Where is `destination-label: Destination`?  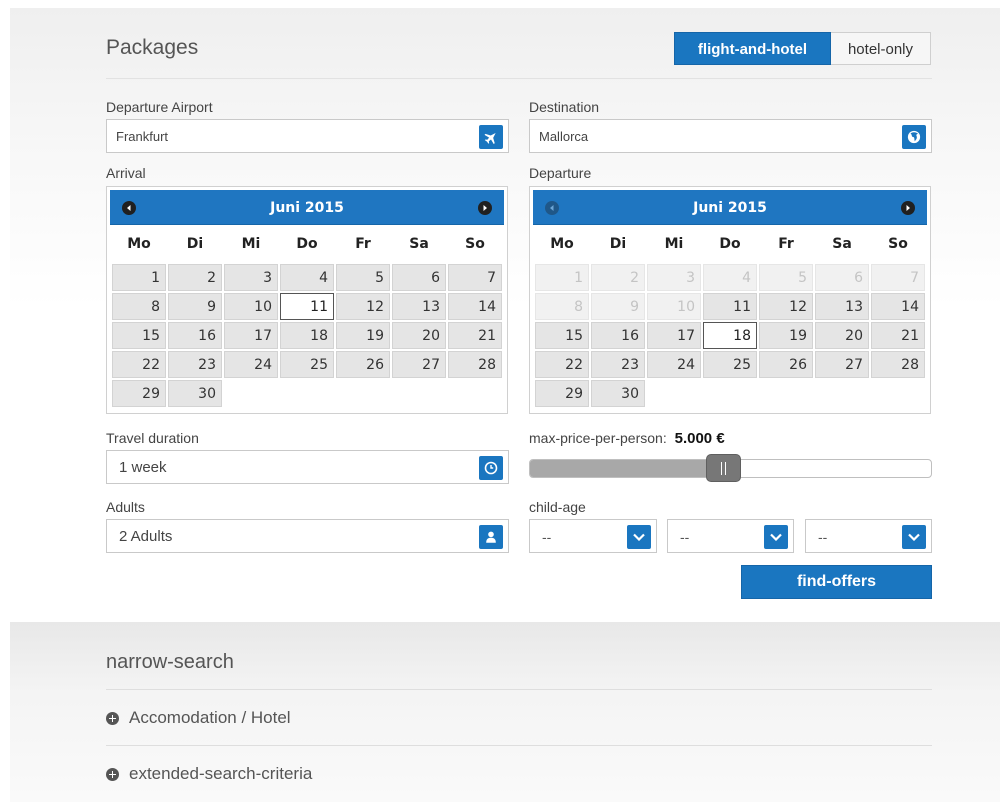
destination-label: Destination is located at coordinates (564, 107).